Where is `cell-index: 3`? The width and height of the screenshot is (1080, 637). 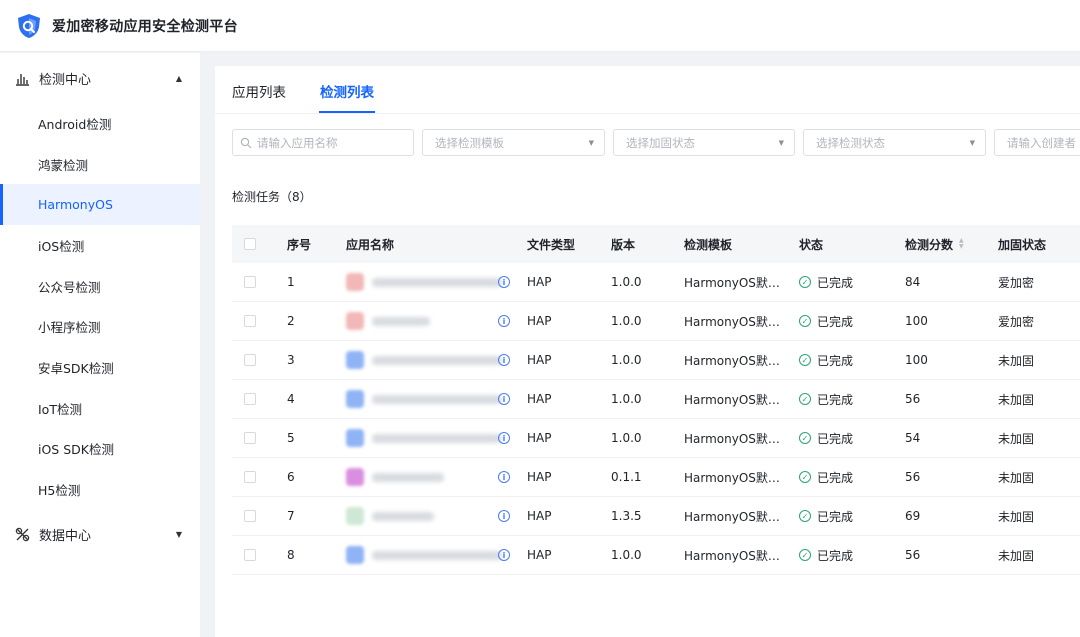 cell-index: 3 is located at coordinates (291, 360).